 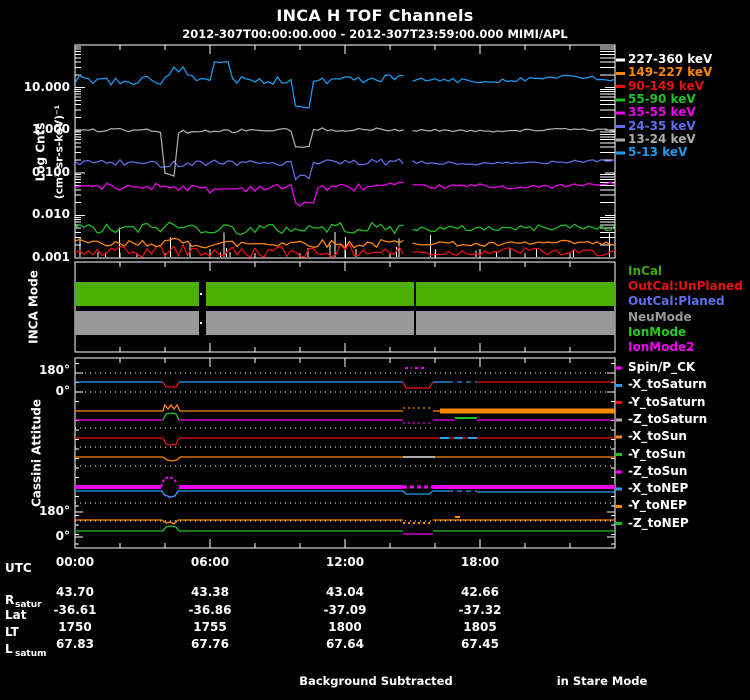 What do you see at coordinates (18, 568) in the screenshot?
I see `utc-row-label: UTC` at bounding box center [18, 568].